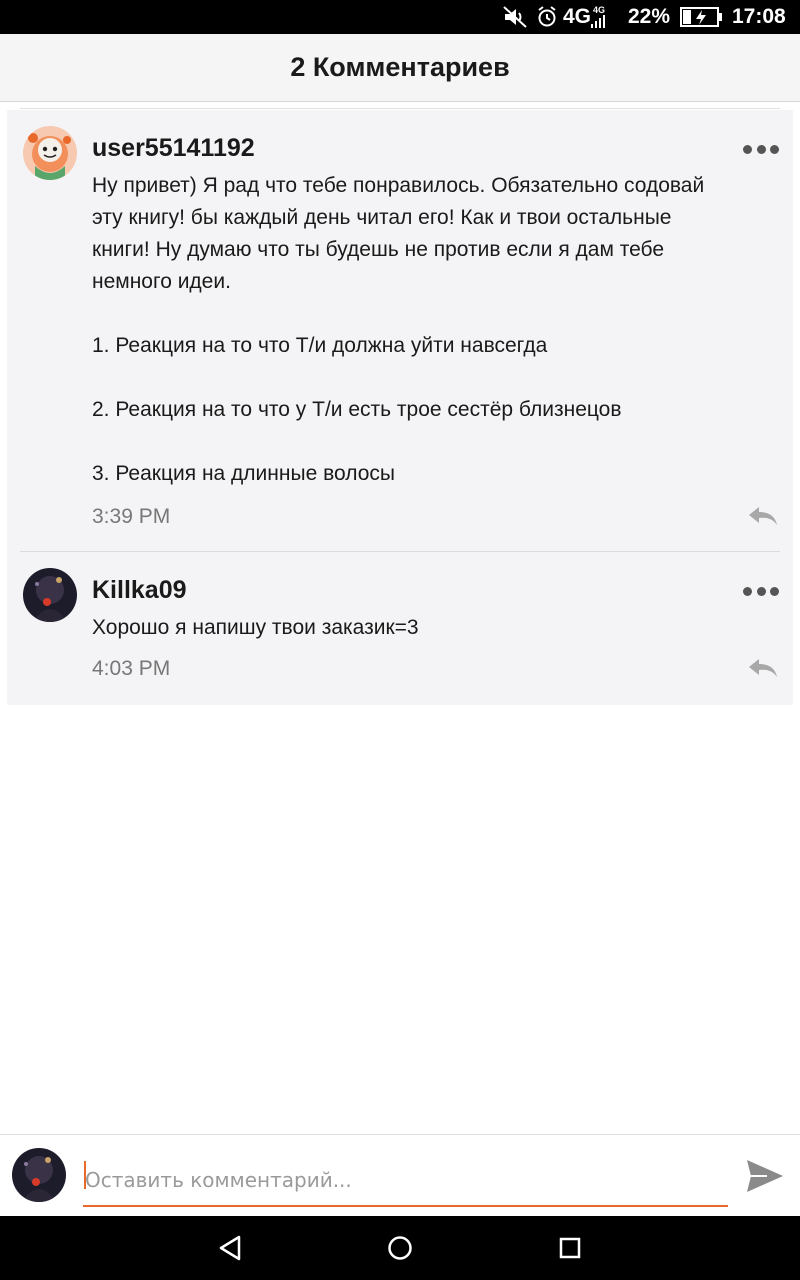 This screenshot has width=800, height=1280. I want to click on comment-input, so click(405, 1181).